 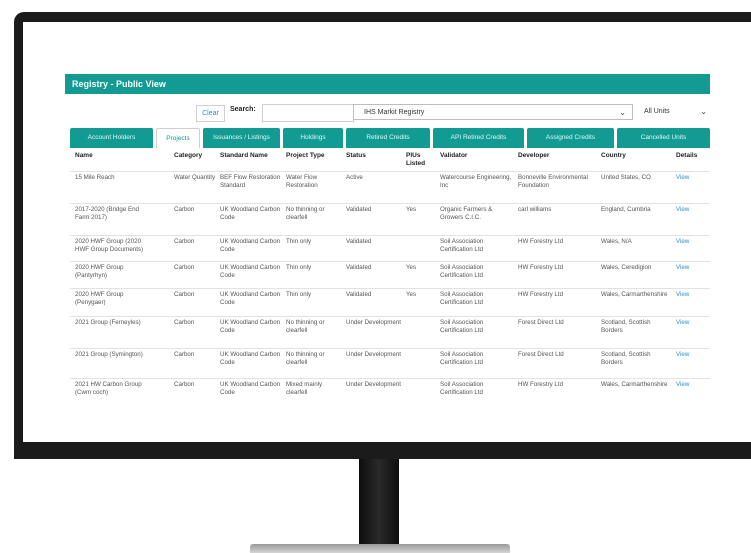 I want to click on tab-retired-credits: Retired Credits, so click(x=388, y=138).